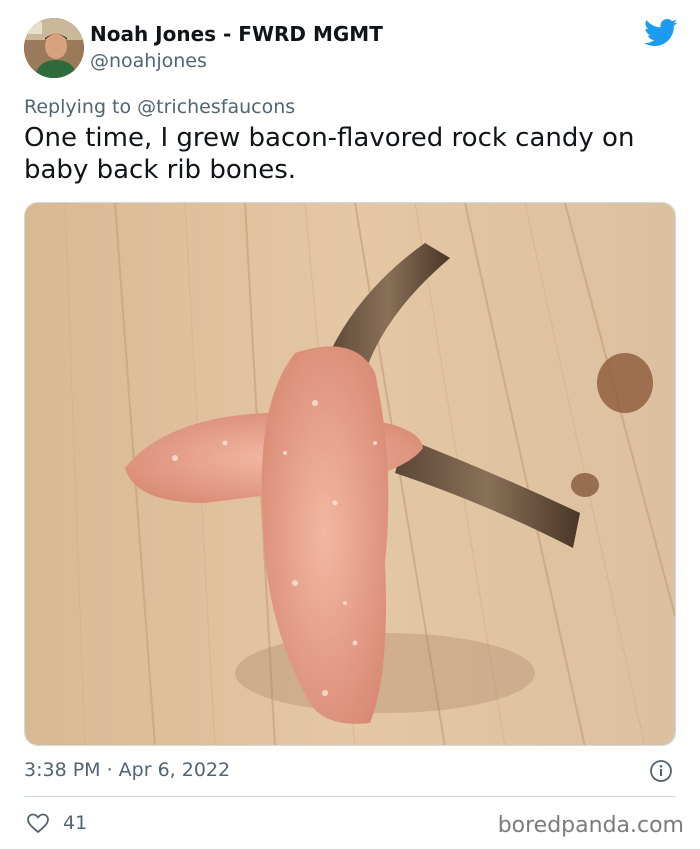 This screenshot has height=849, width=700. Describe the element at coordinates (148, 61) in the screenshot. I see `author-handle: @noahjones` at that location.